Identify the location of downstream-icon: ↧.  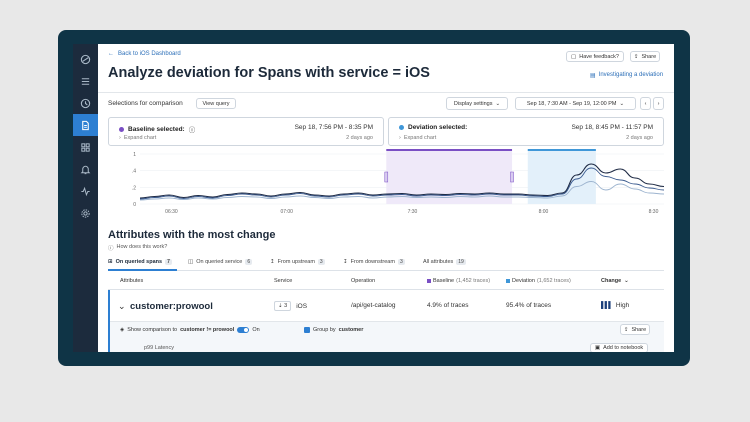
(345, 262).